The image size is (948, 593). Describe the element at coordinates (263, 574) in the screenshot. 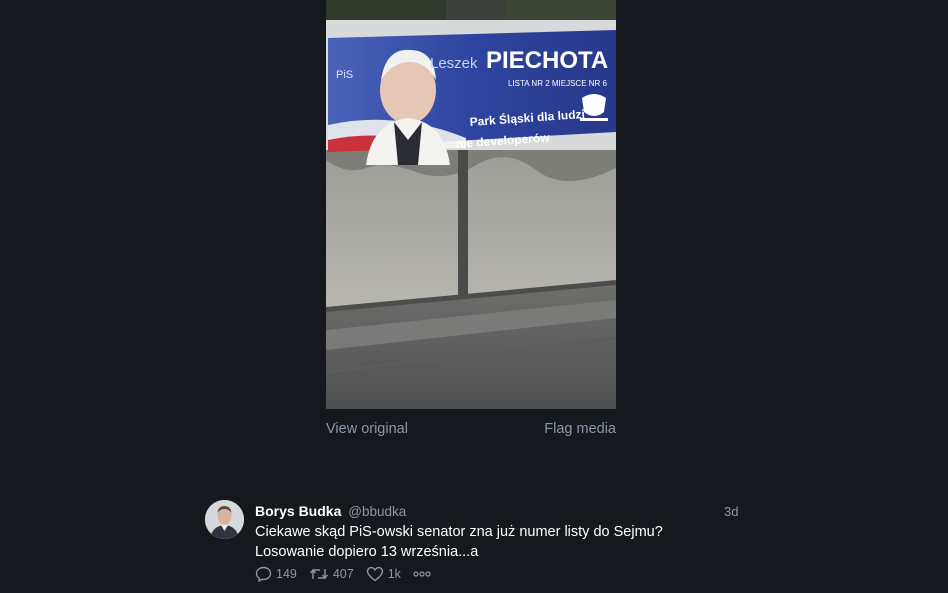

I see `reply-icon` at that location.